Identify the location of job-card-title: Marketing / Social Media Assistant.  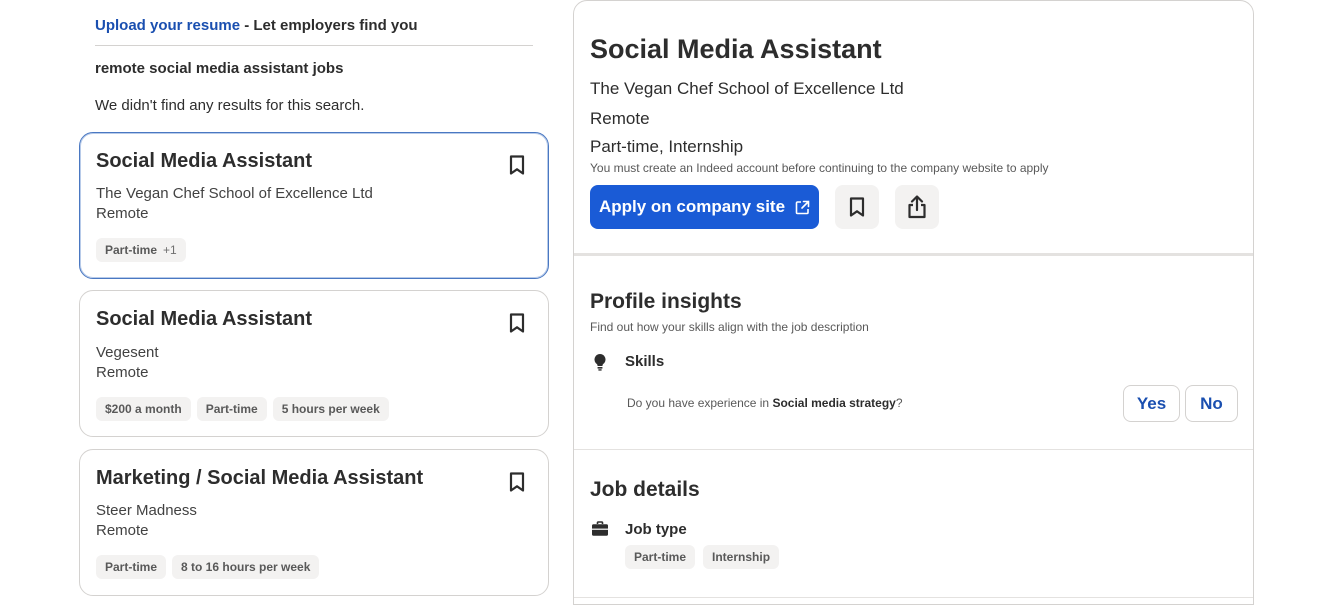
(259, 478).